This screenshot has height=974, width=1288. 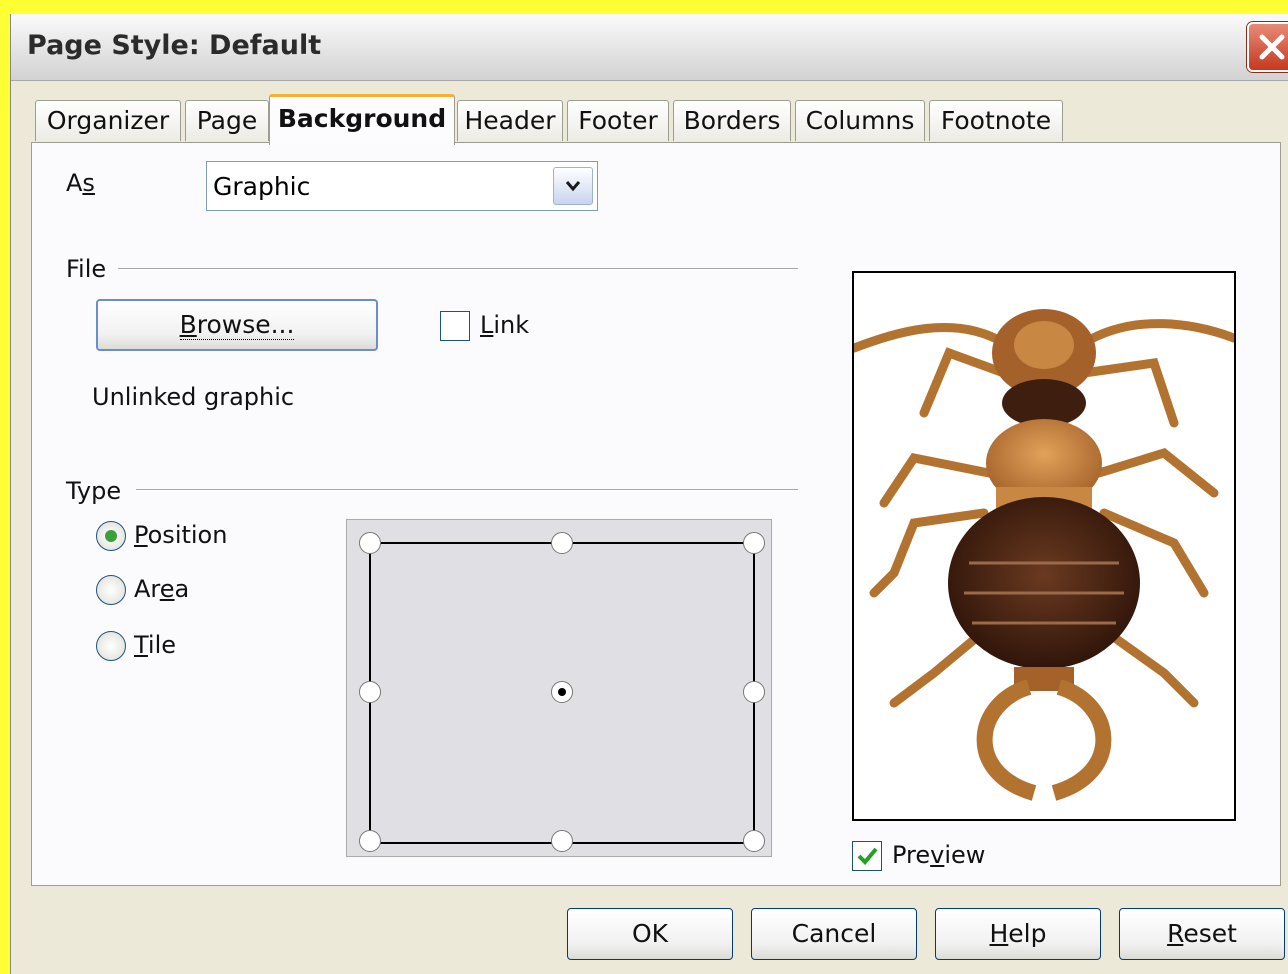 I want to click on as-label: As, so click(x=80, y=183).